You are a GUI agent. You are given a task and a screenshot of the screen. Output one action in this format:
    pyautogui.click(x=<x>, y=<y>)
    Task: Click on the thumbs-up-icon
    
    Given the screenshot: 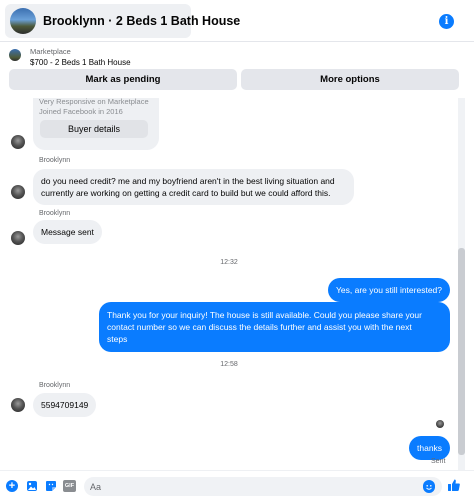 What is the action you would take?
    pyautogui.click(x=454, y=485)
    